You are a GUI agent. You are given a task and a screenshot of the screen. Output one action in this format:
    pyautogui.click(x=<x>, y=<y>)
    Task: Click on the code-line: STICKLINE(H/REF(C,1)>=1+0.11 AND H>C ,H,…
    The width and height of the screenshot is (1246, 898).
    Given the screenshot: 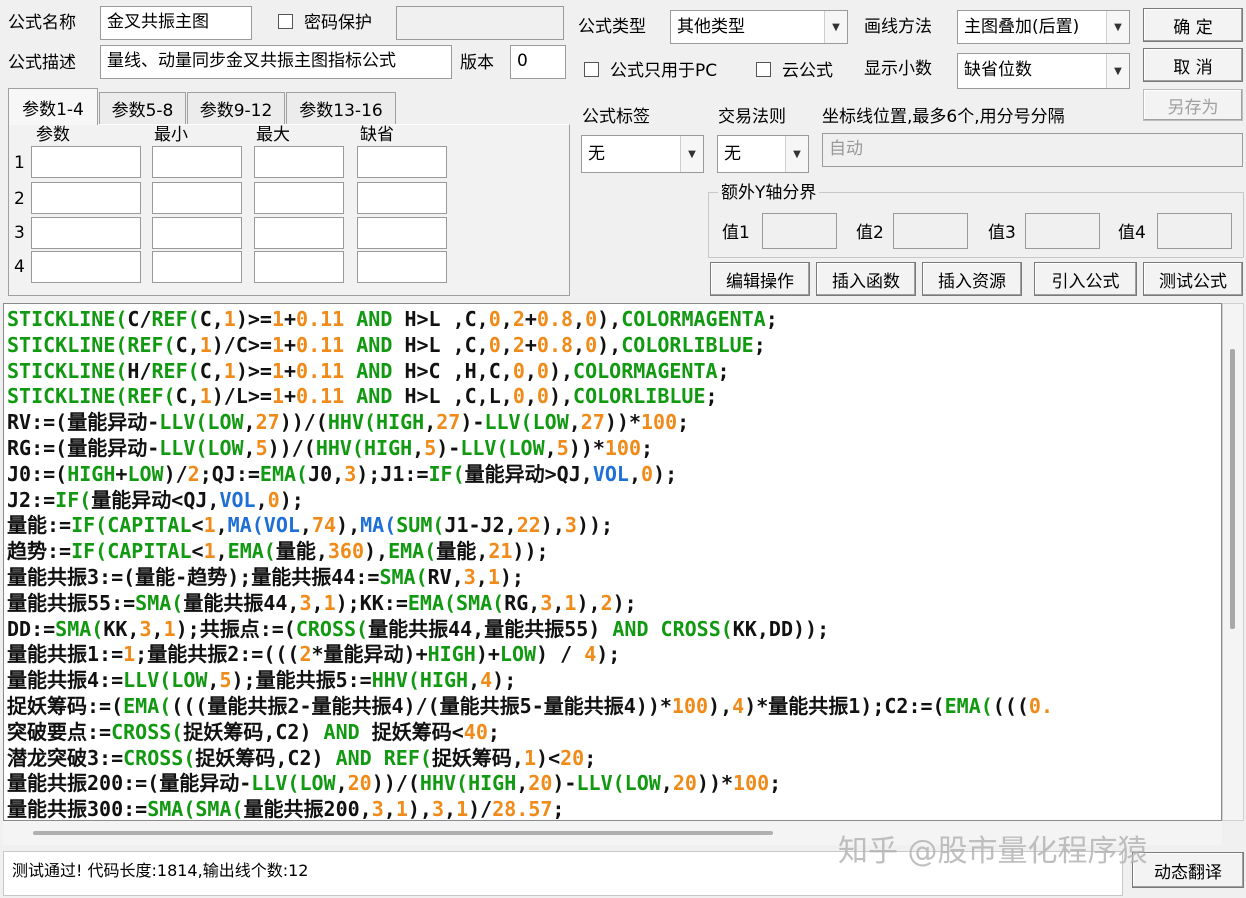 What is the action you would take?
    pyautogui.click(x=530, y=372)
    